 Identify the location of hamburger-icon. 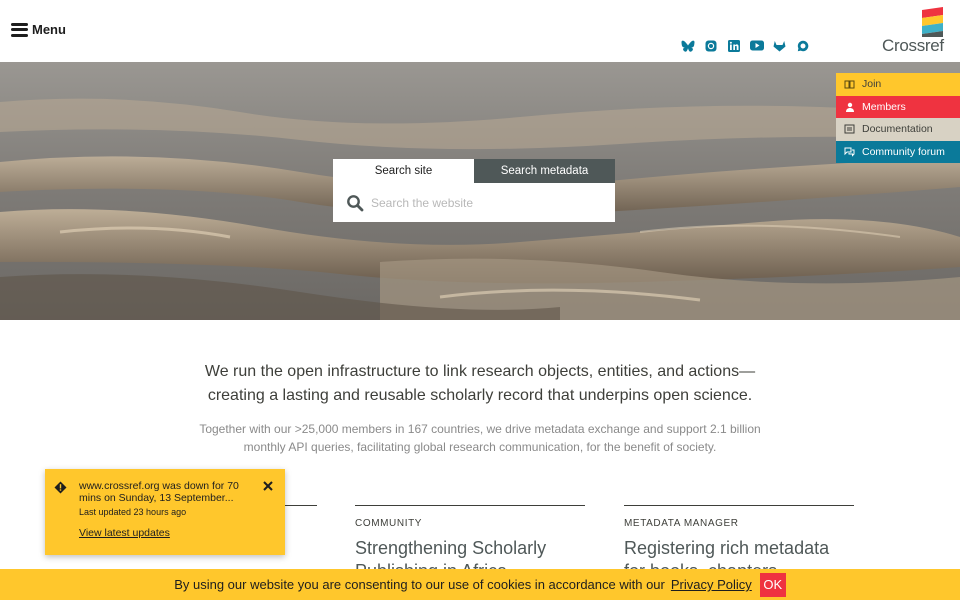
(19, 29).